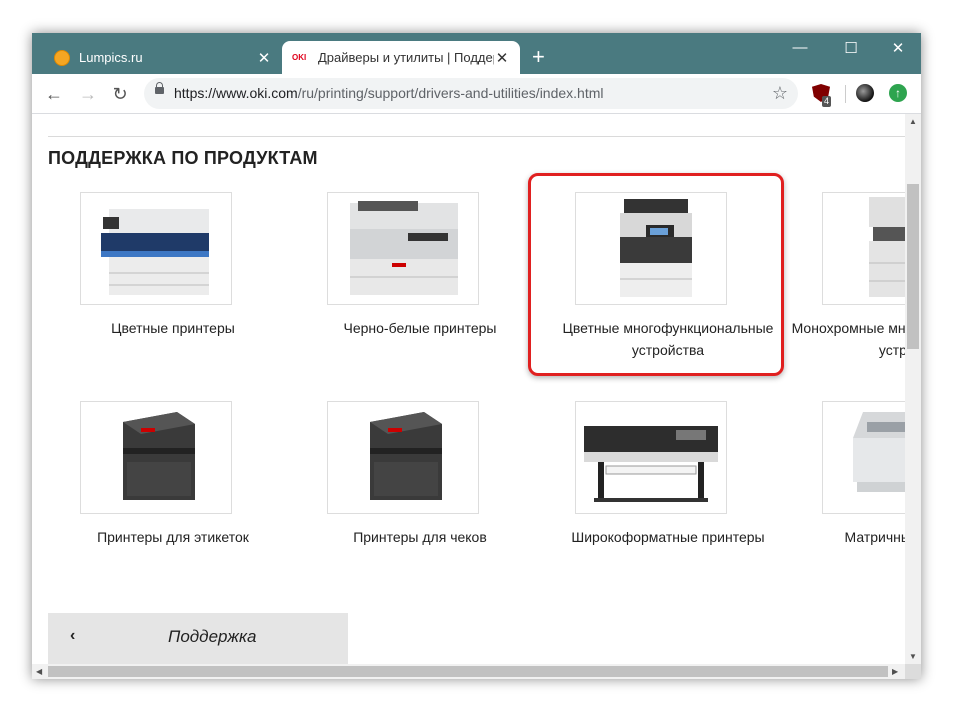 This screenshot has width=953, height=712. I want to click on label-printer-image, so click(156, 457).